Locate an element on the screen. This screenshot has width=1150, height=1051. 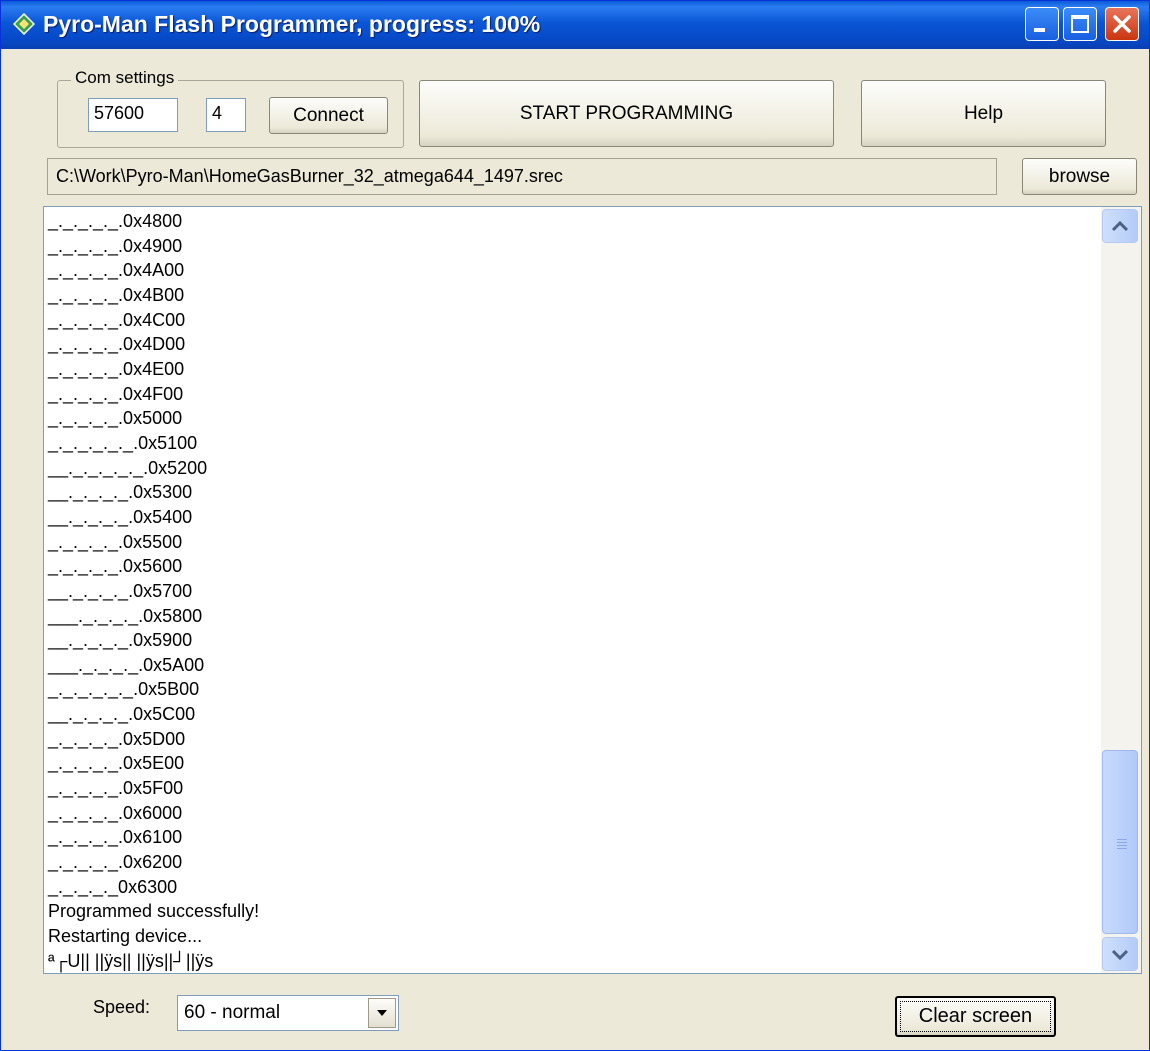
log-line: _._._._._.0x6100 is located at coordinates (115, 837).